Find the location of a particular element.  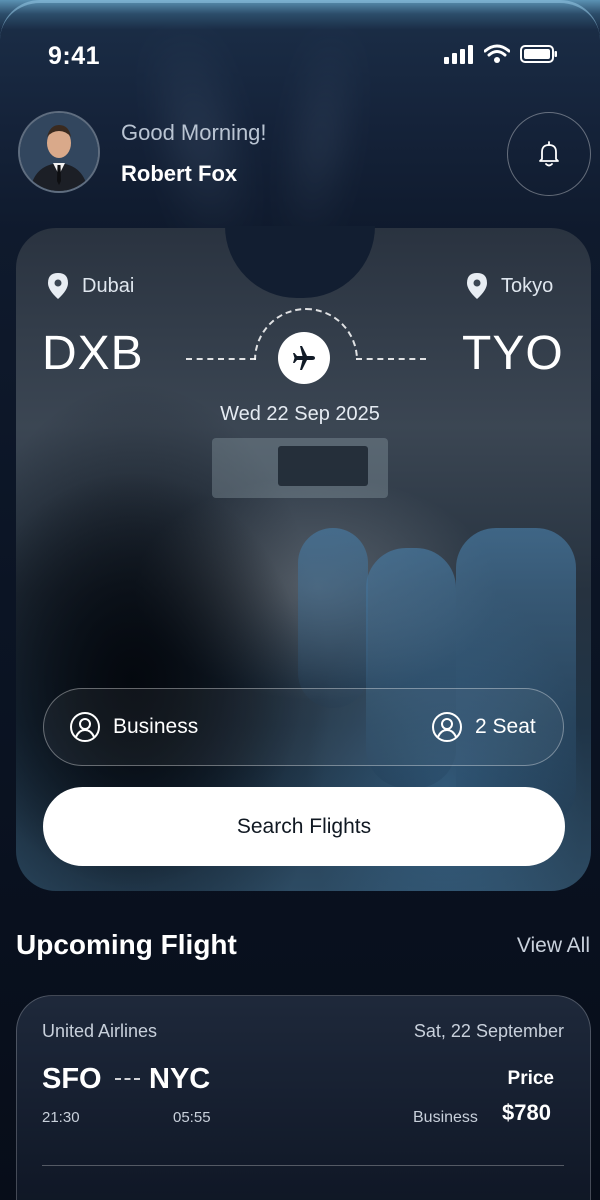

status-time: 9:41 is located at coordinates (74, 56).